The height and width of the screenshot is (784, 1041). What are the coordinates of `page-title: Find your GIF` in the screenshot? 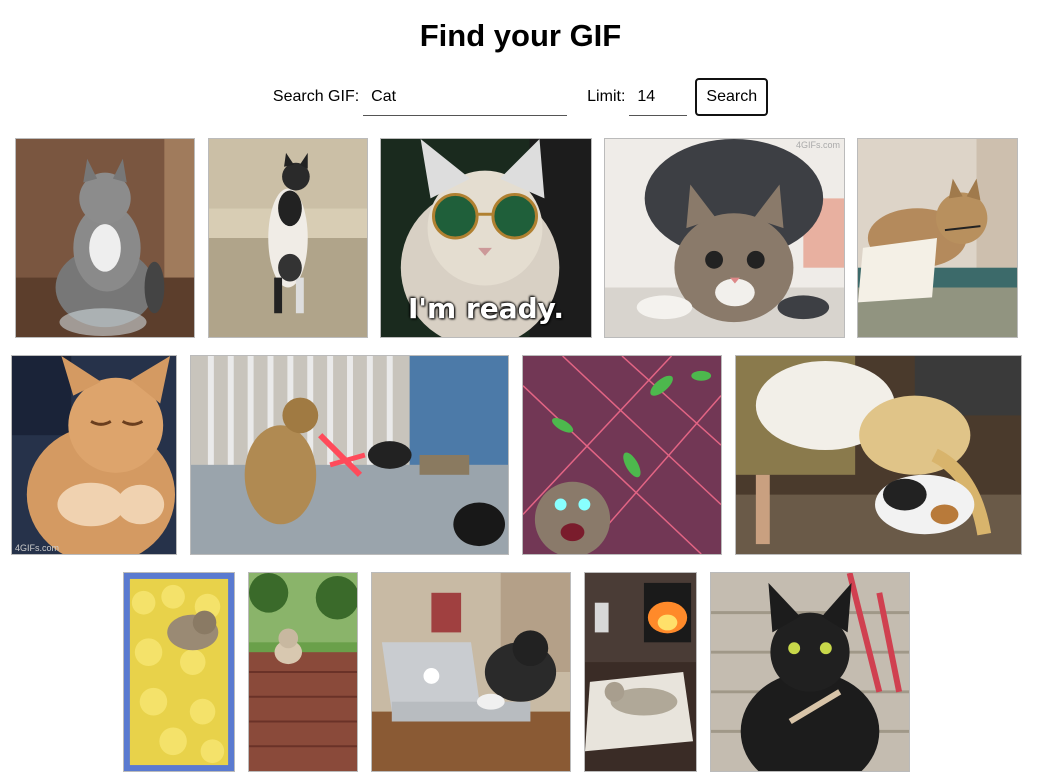 It's located at (520, 35).